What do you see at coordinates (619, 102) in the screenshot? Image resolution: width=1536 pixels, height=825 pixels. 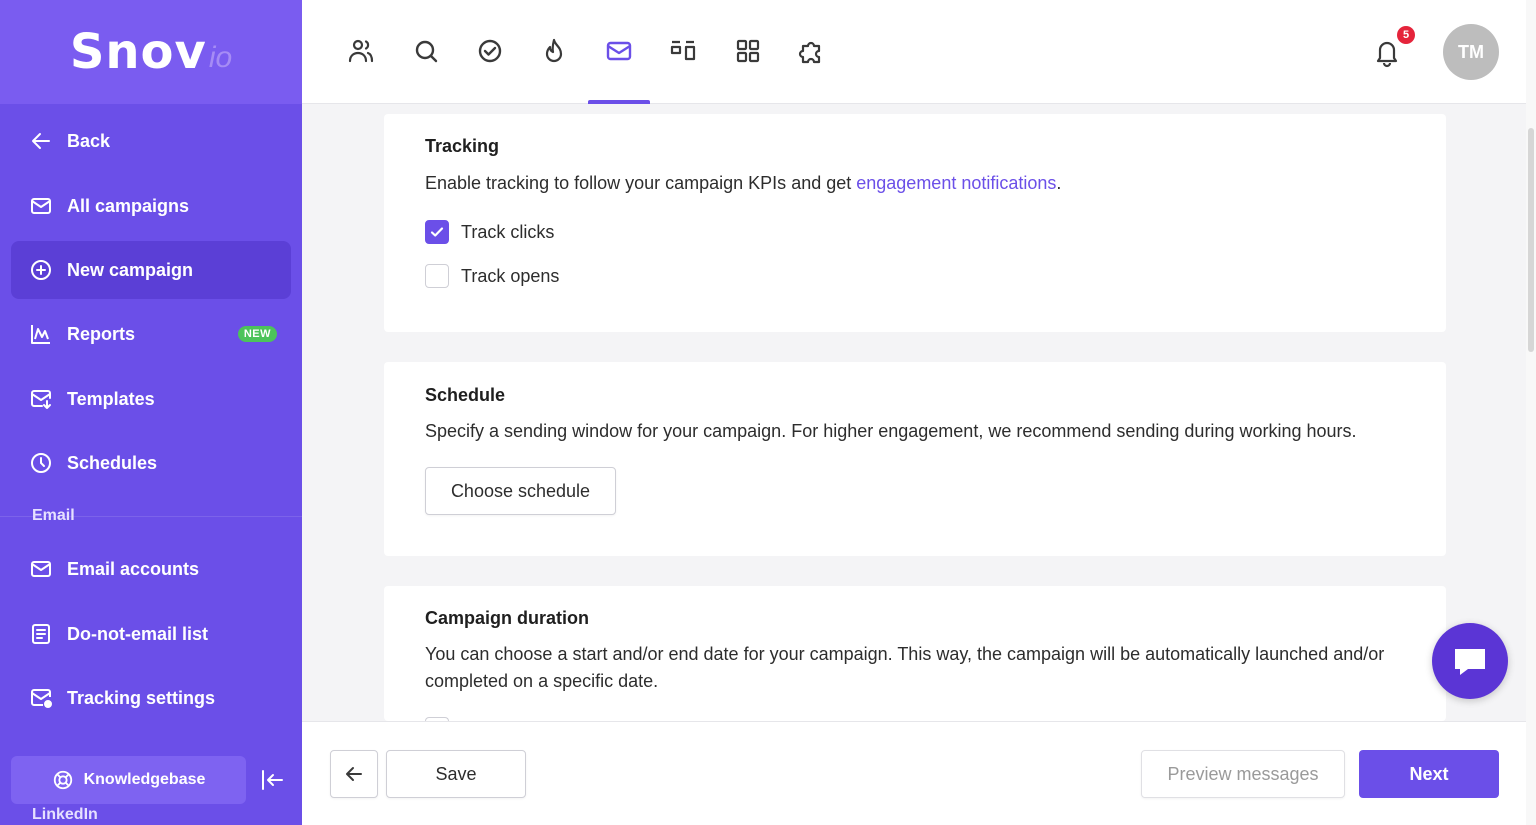 I see `active-tab-indicator` at bounding box center [619, 102].